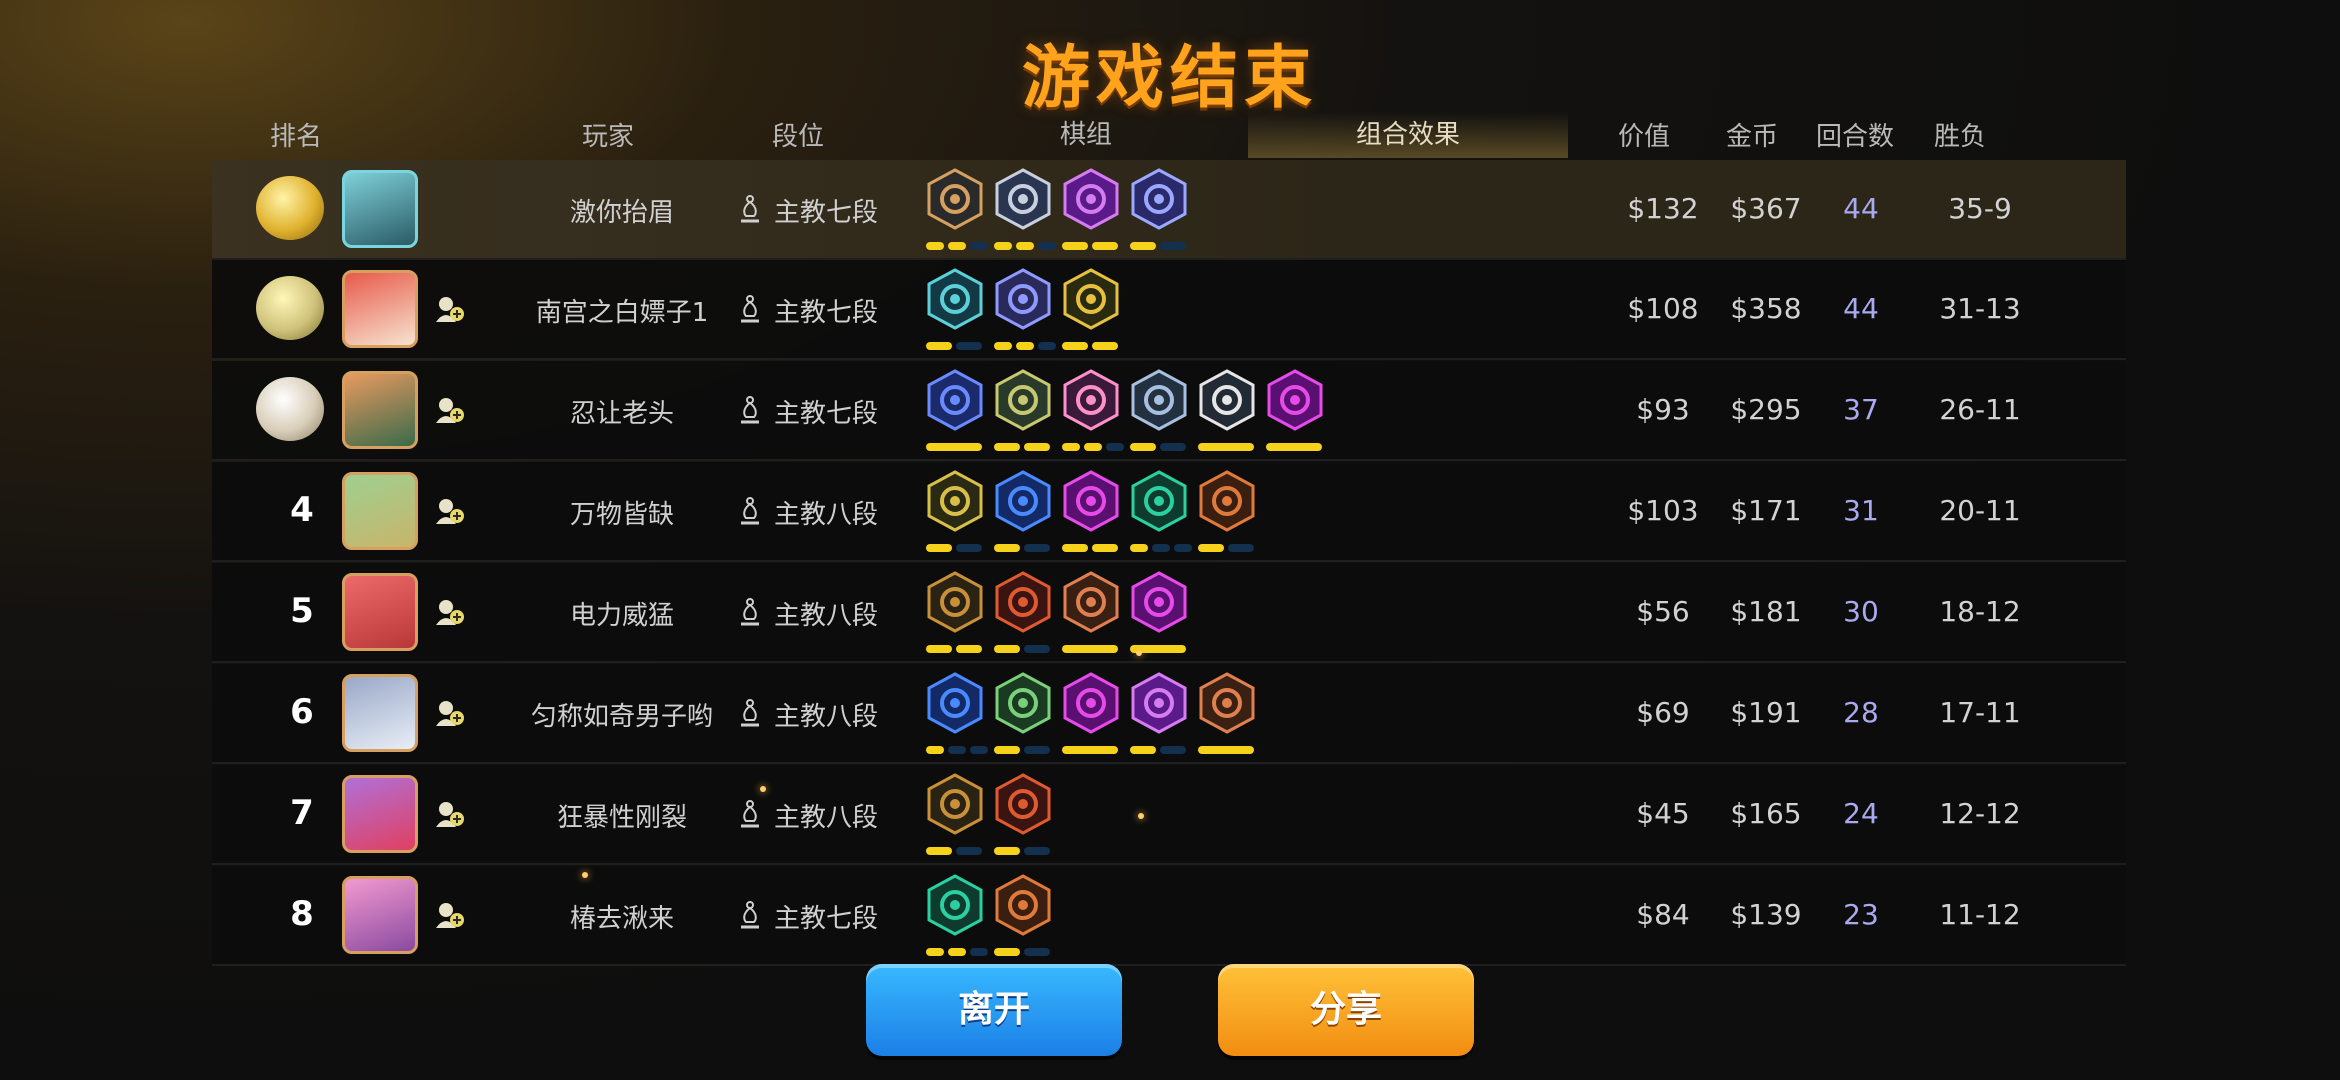 Image resolution: width=2340 pixels, height=1080 pixels. What do you see at coordinates (1086, 132) in the screenshot?
I see `tab-group: 棋组` at bounding box center [1086, 132].